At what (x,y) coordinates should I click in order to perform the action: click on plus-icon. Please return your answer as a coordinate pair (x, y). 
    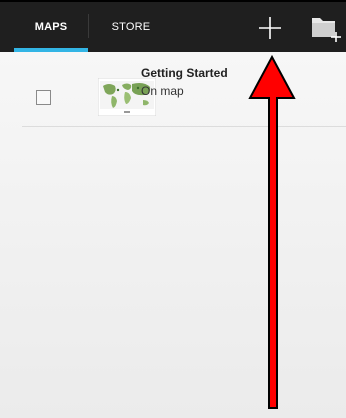
    Looking at the image, I should click on (270, 28).